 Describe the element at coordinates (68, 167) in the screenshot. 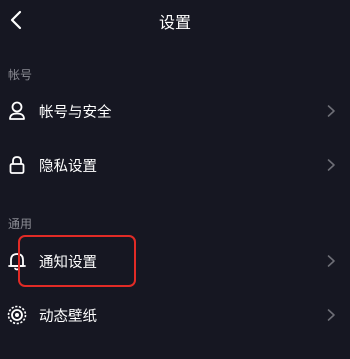

I see `settings-item-label: 隐私设置` at that location.